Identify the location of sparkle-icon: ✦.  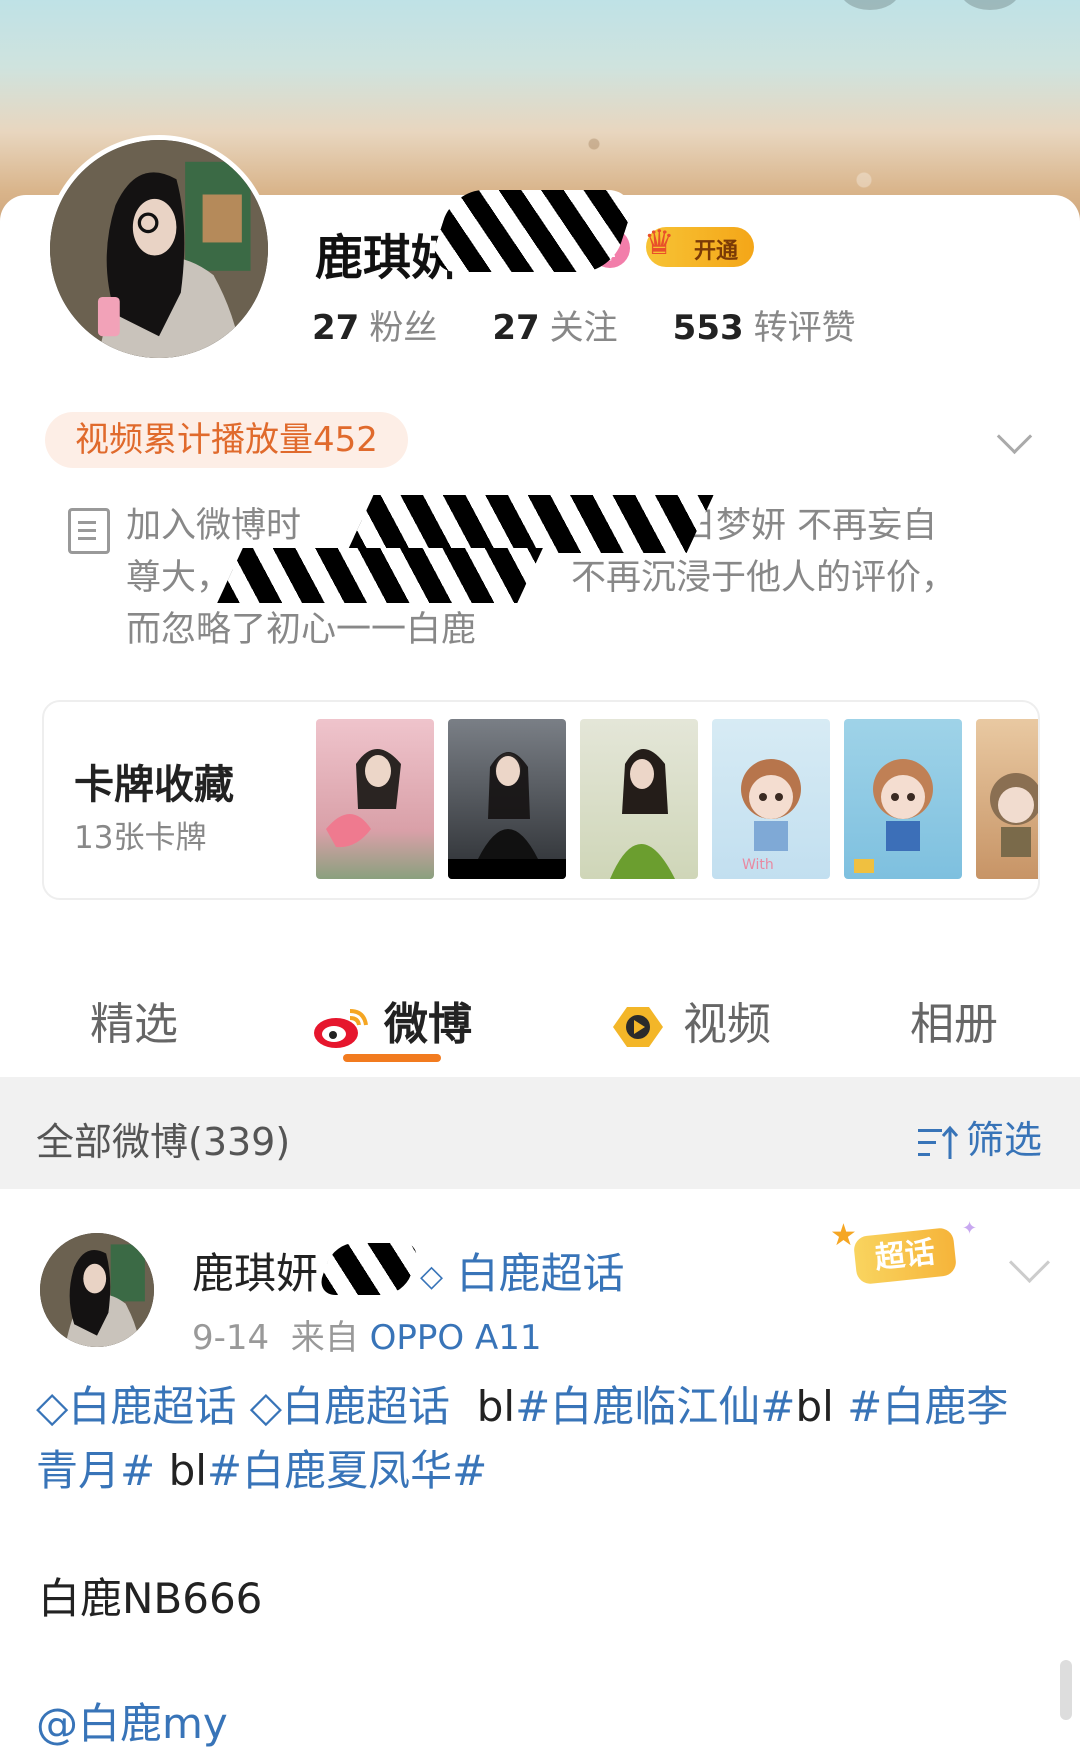
(970, 1228).